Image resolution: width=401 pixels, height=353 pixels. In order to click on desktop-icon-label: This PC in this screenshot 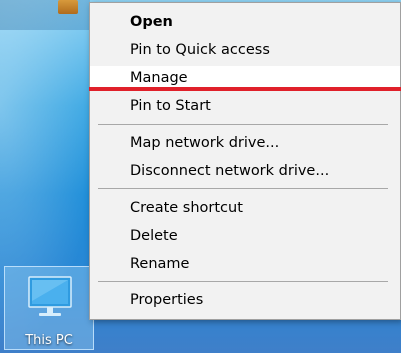, I will do `click(49, 340)`.